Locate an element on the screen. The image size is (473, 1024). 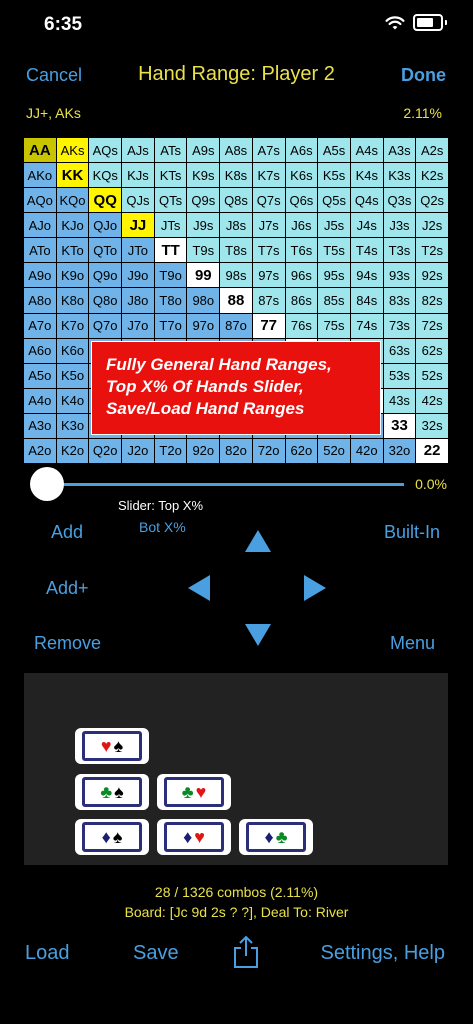
share-icon is located at coordinates (246, 952).